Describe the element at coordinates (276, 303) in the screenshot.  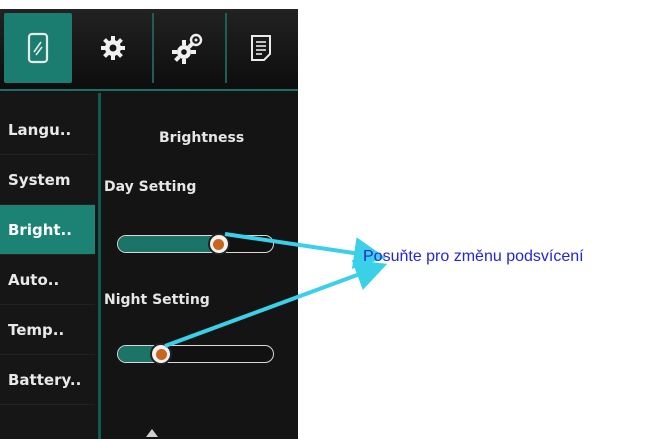
I see `night-arrow` at that location.